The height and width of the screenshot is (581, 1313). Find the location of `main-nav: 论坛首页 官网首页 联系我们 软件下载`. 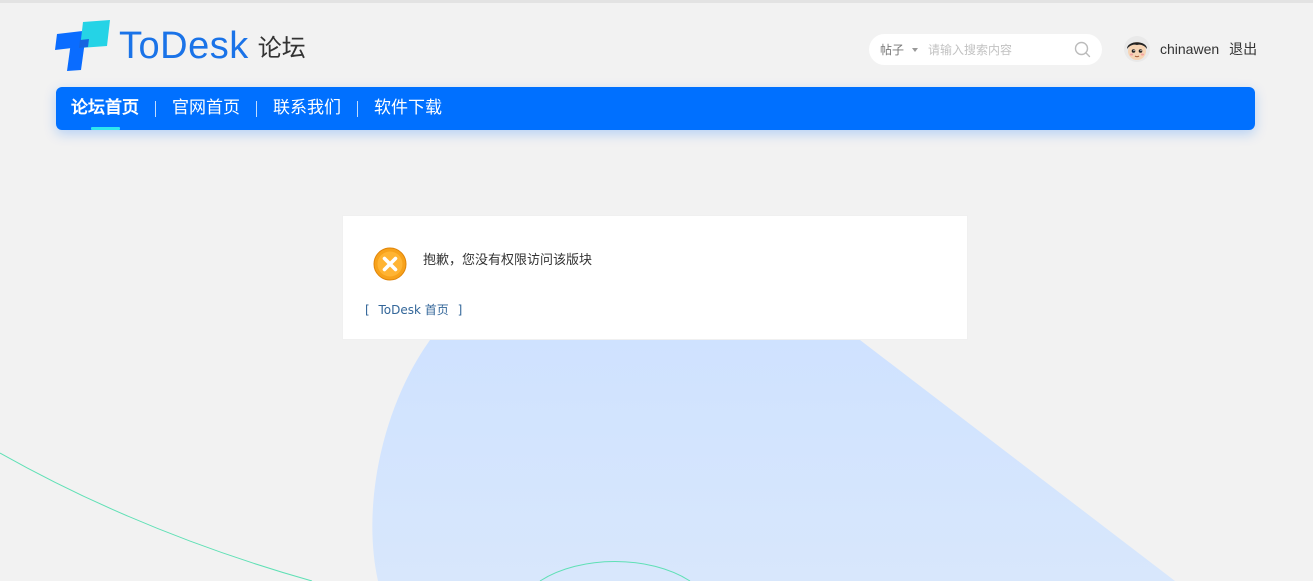

main-nav: 论坛首页 官网首页 联系我们 软件下载 is located at coordinates (655, 108).